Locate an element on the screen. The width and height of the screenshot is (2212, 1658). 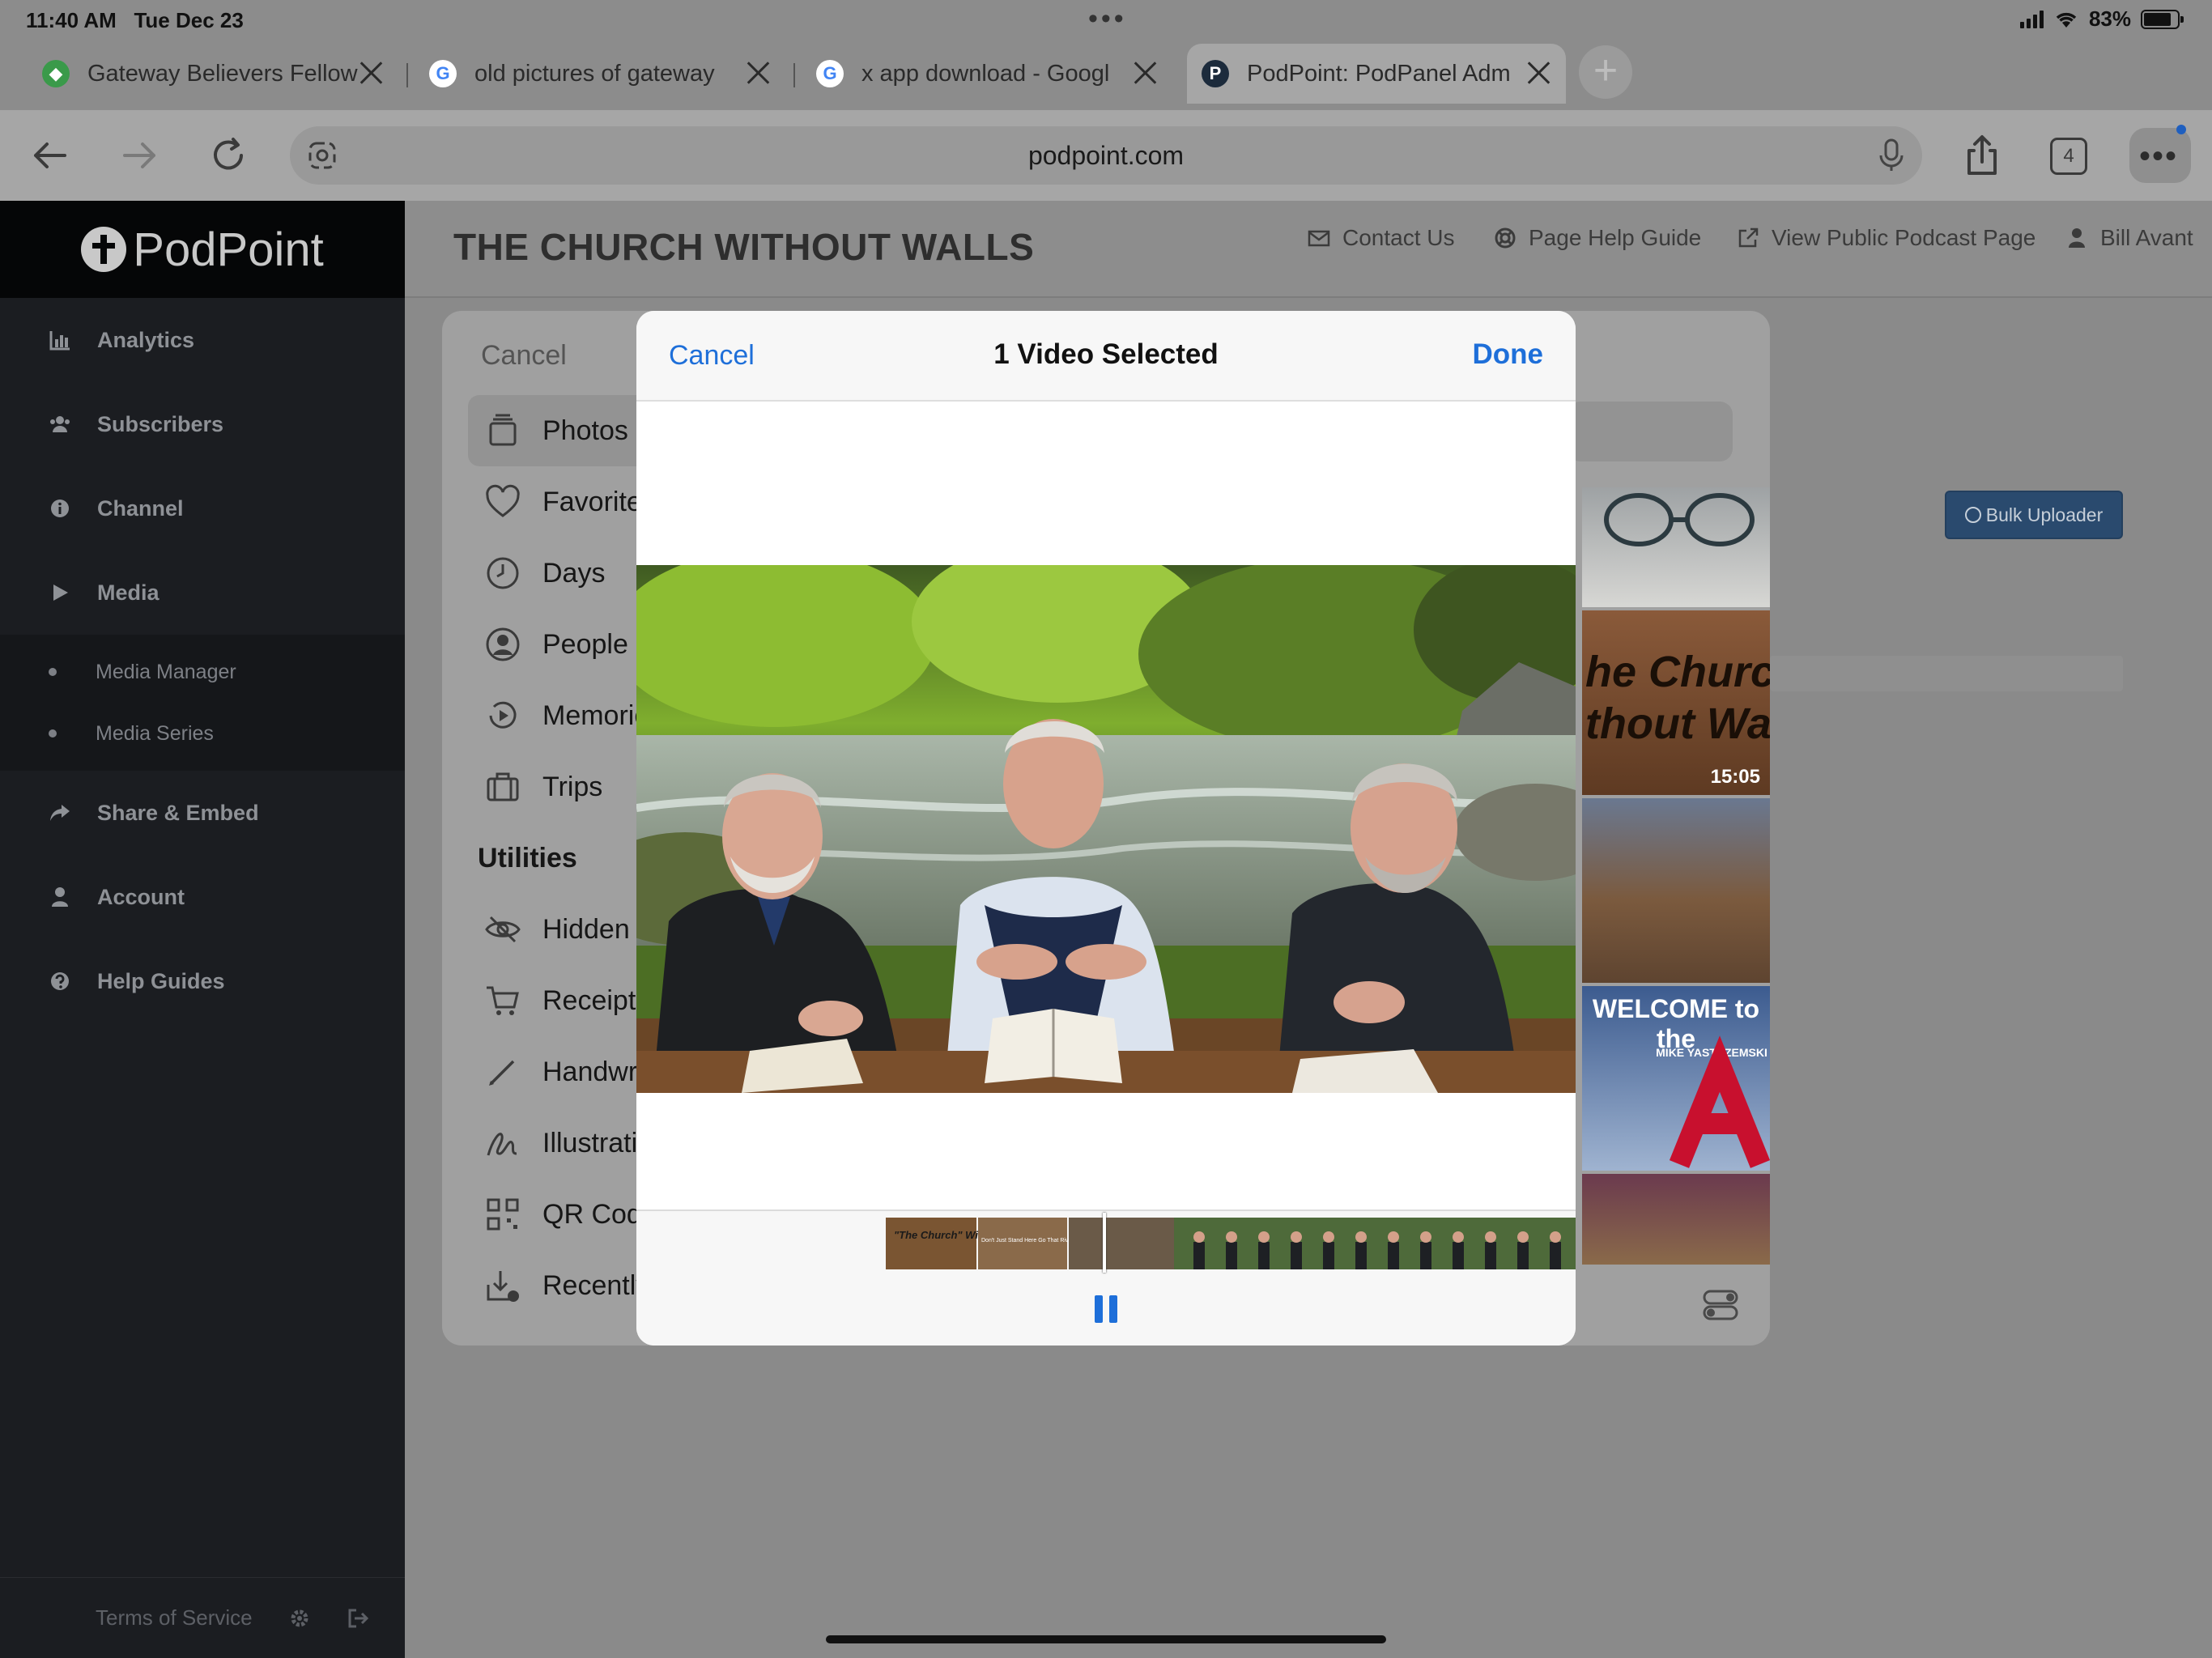
gear-icon is located at coordinates (299, 1618).